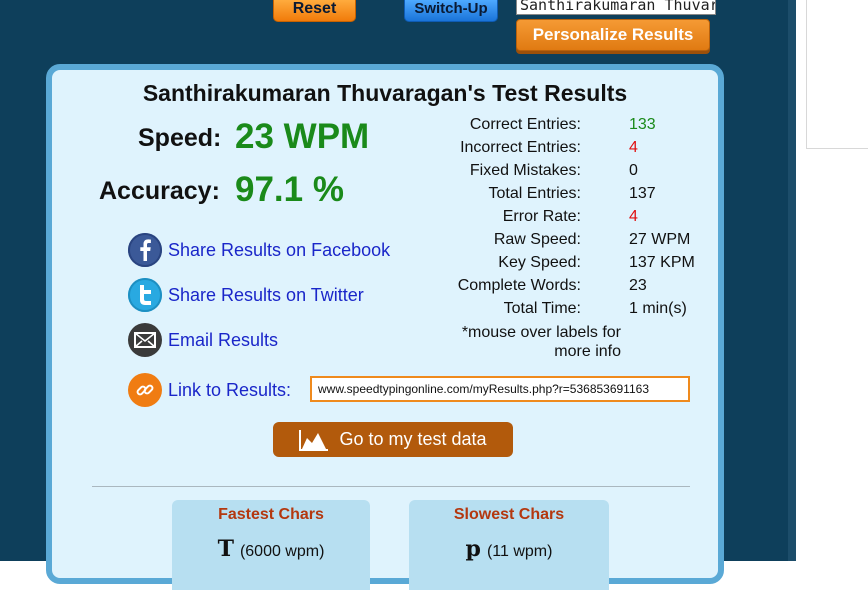 The width and height of the screenshot is (868, 590). What do you see at coordinates (159, 191) in the screenshot?
I see `accuracy-label: Accuracy:` at bounding box center [159, 191].